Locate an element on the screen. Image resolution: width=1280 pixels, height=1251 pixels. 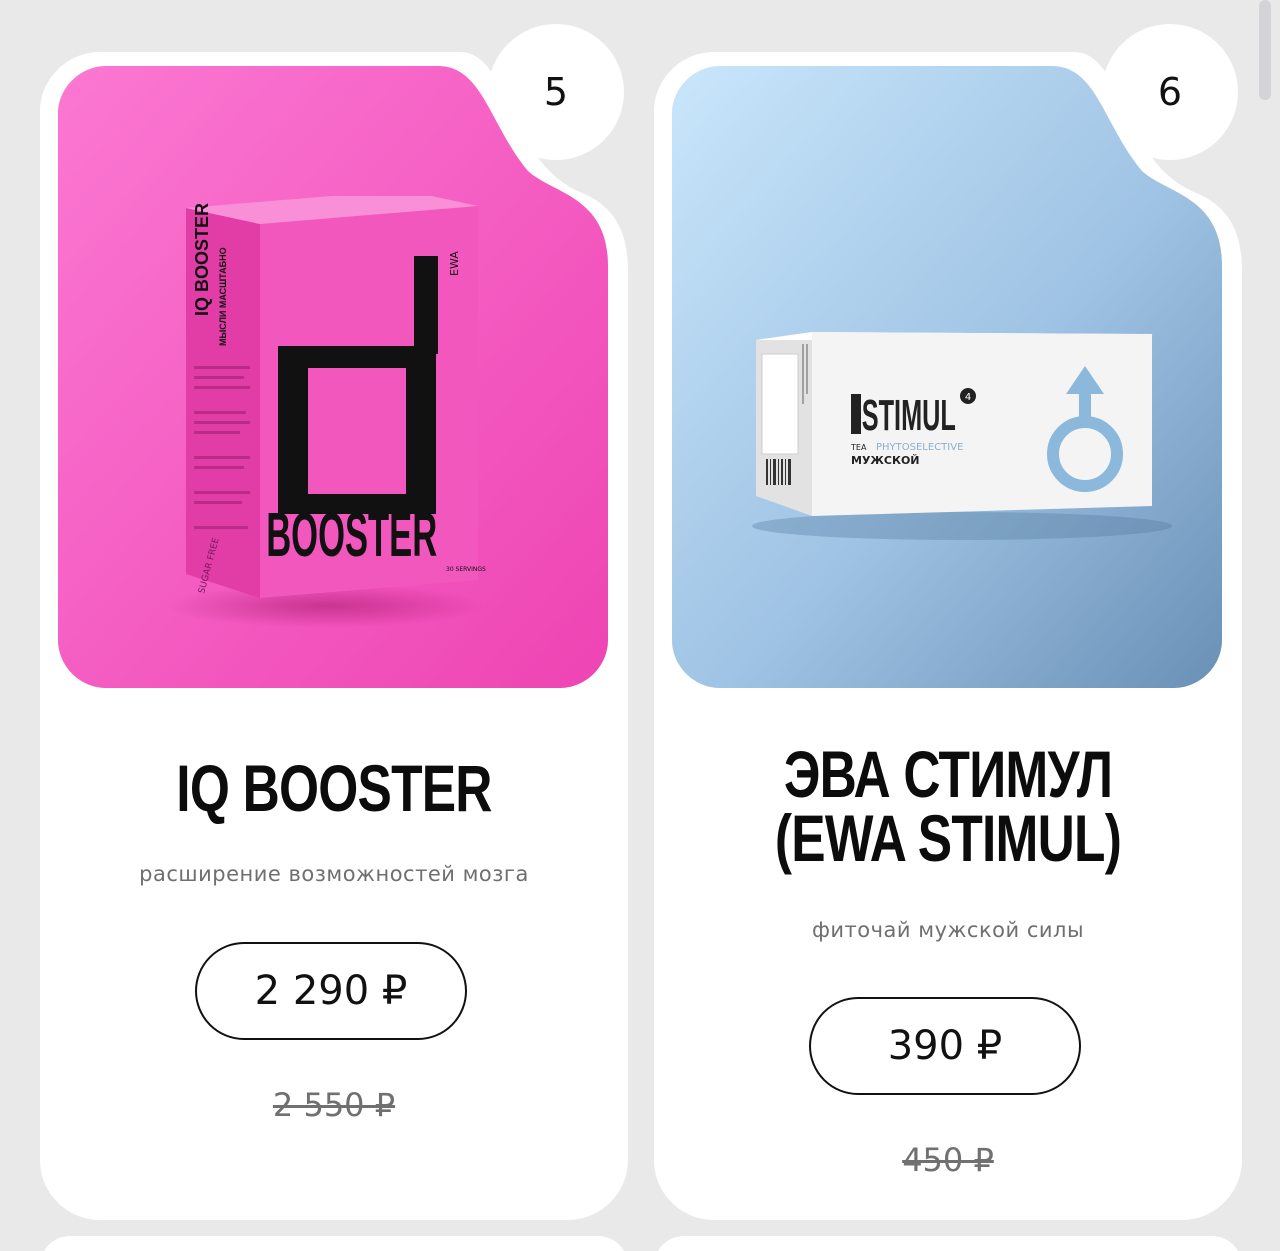
product-title-line: IQ BOOSTER is located at coordinates (334, 788).